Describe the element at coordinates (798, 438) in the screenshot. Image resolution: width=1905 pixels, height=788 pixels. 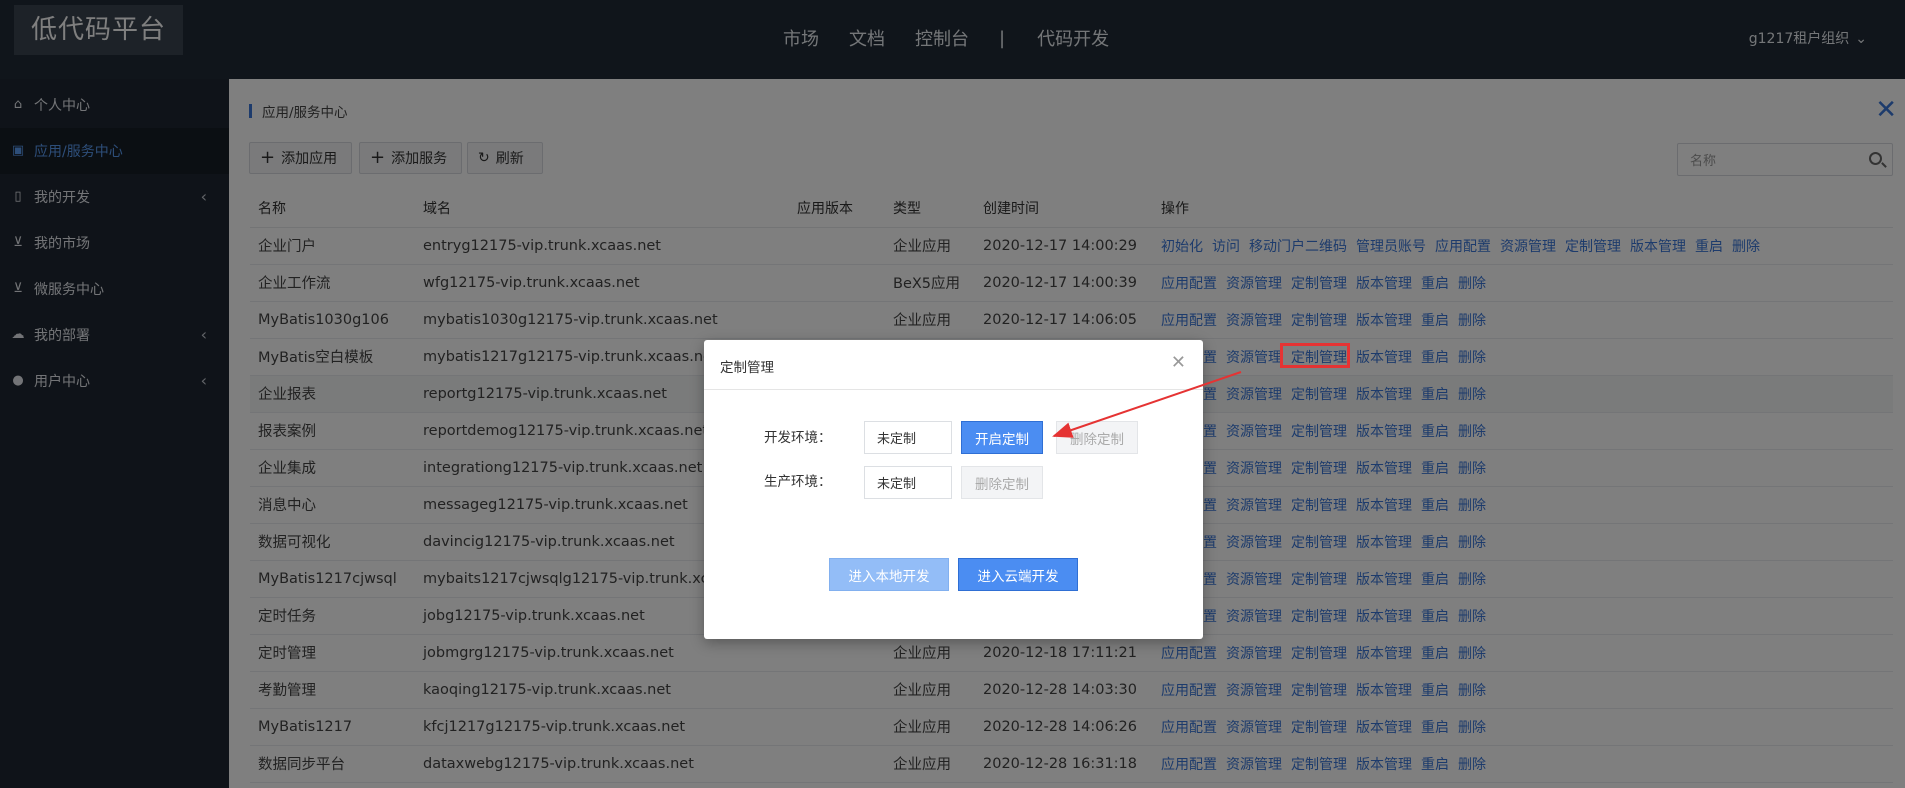
I see `dev-env-label: 开发环境：` at that location.